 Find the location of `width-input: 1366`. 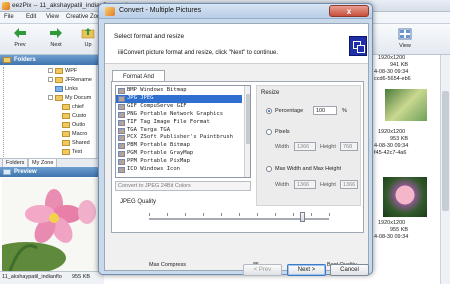

width-input: 1366 is located at coordinates (305, 146).